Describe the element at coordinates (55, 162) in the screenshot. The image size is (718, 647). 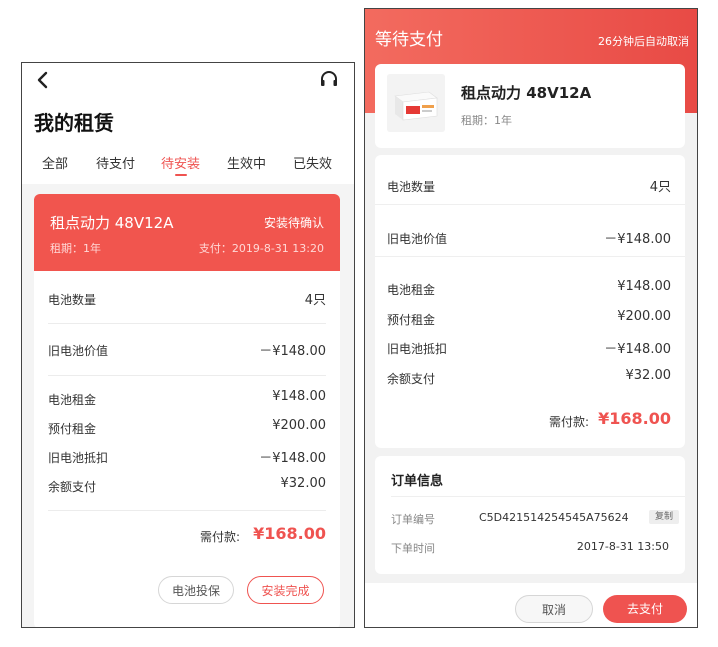
I see `tab-all: 全部` at that location.